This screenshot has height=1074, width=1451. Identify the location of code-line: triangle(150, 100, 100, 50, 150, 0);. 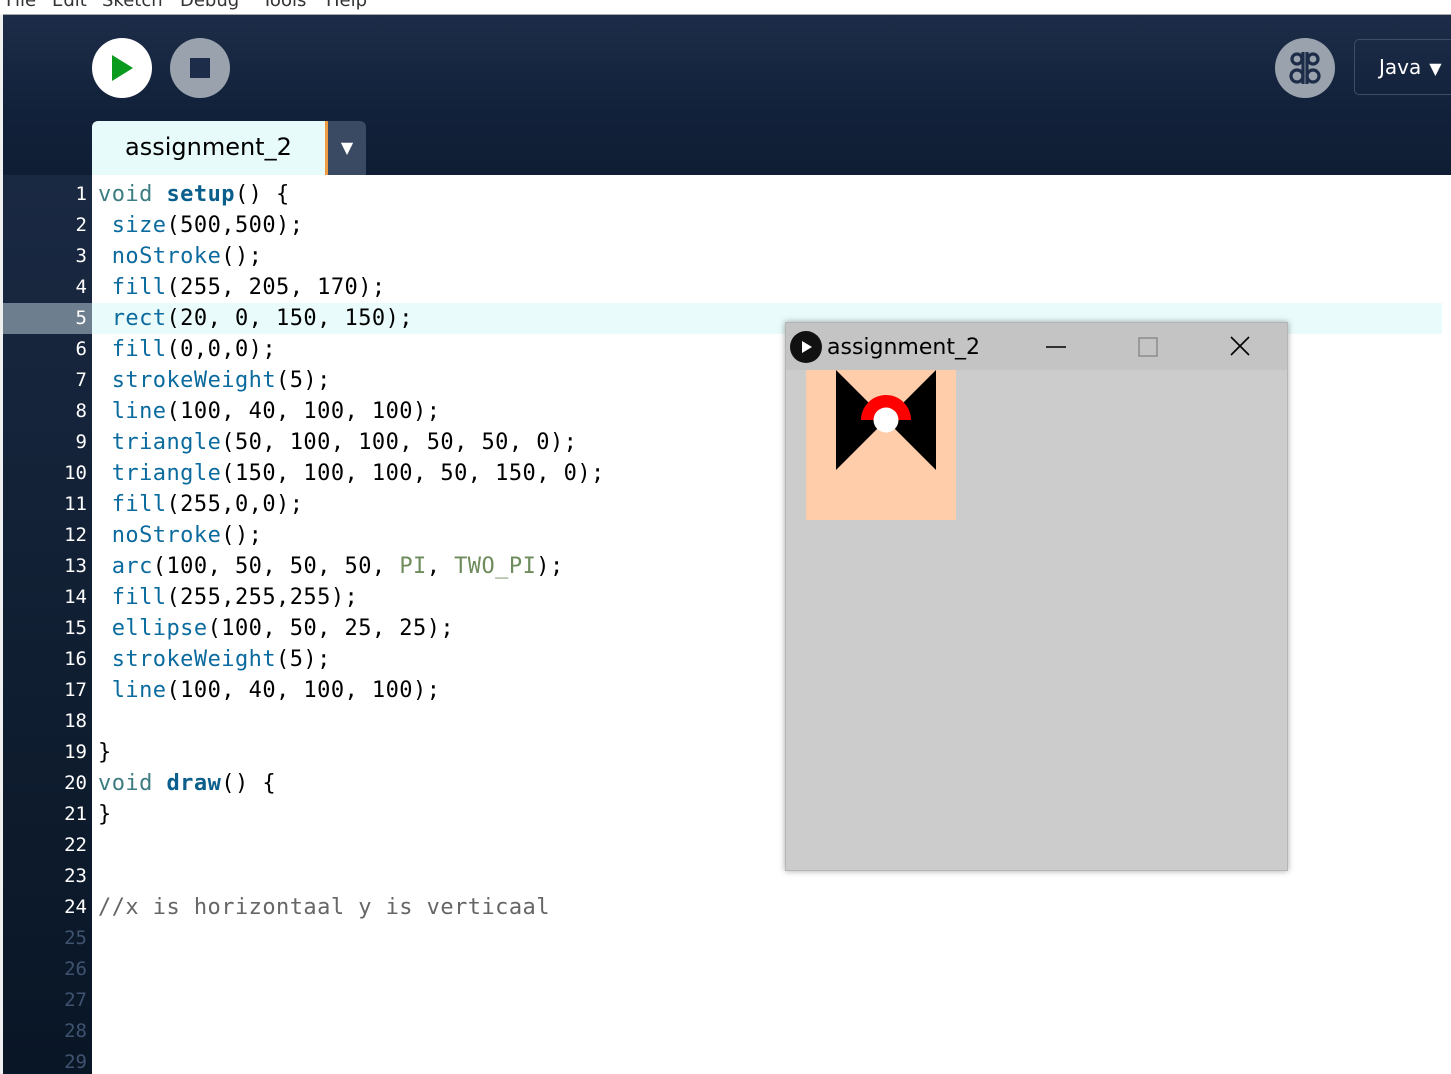
(351, 473).